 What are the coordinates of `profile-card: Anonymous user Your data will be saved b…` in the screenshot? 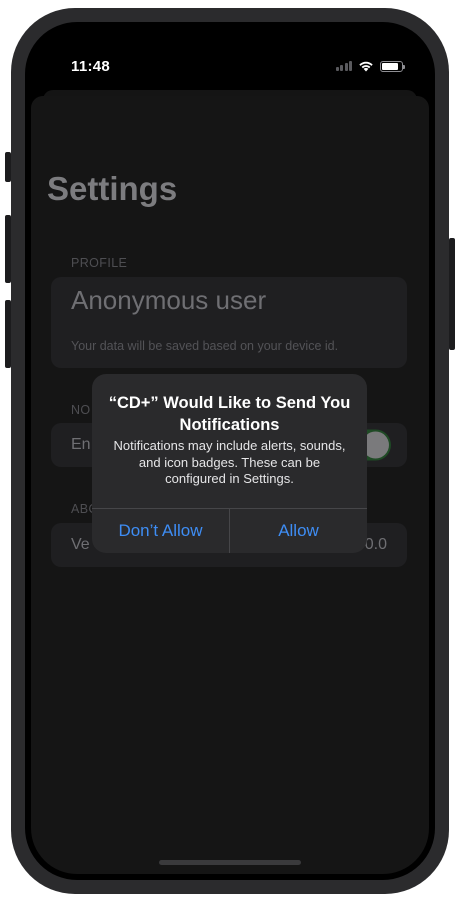 It's located at (229, 322).